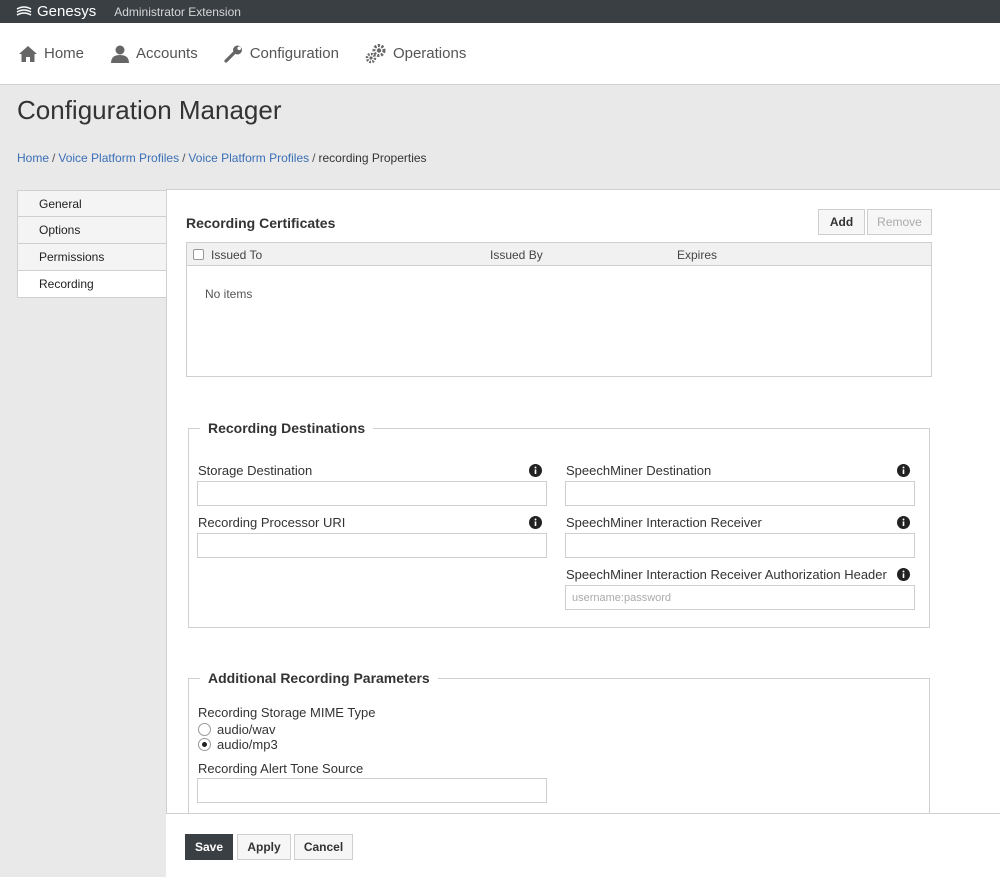 This screenshot has height=877, width=1000. I want to click on app-subtitle: Administrator Extension, so click(177, 11).